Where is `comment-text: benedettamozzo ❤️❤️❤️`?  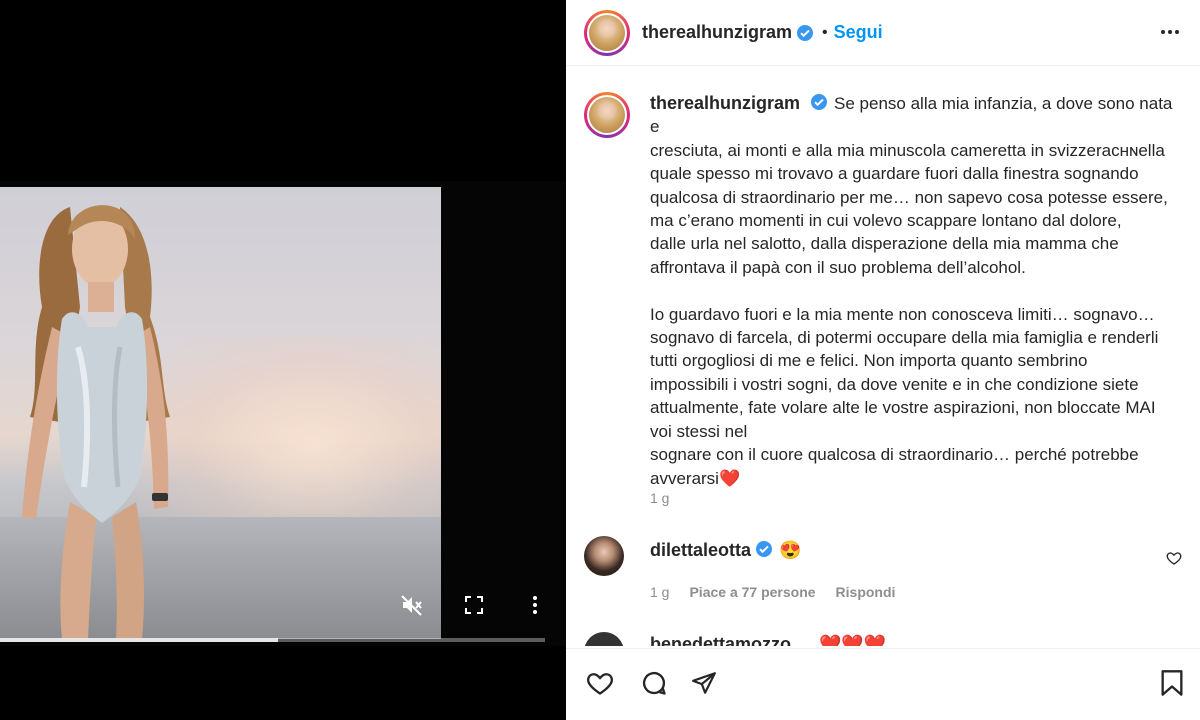 comment-text: benedettamozzo ❤️❤️❤️ is located at coordinates (768, 640).